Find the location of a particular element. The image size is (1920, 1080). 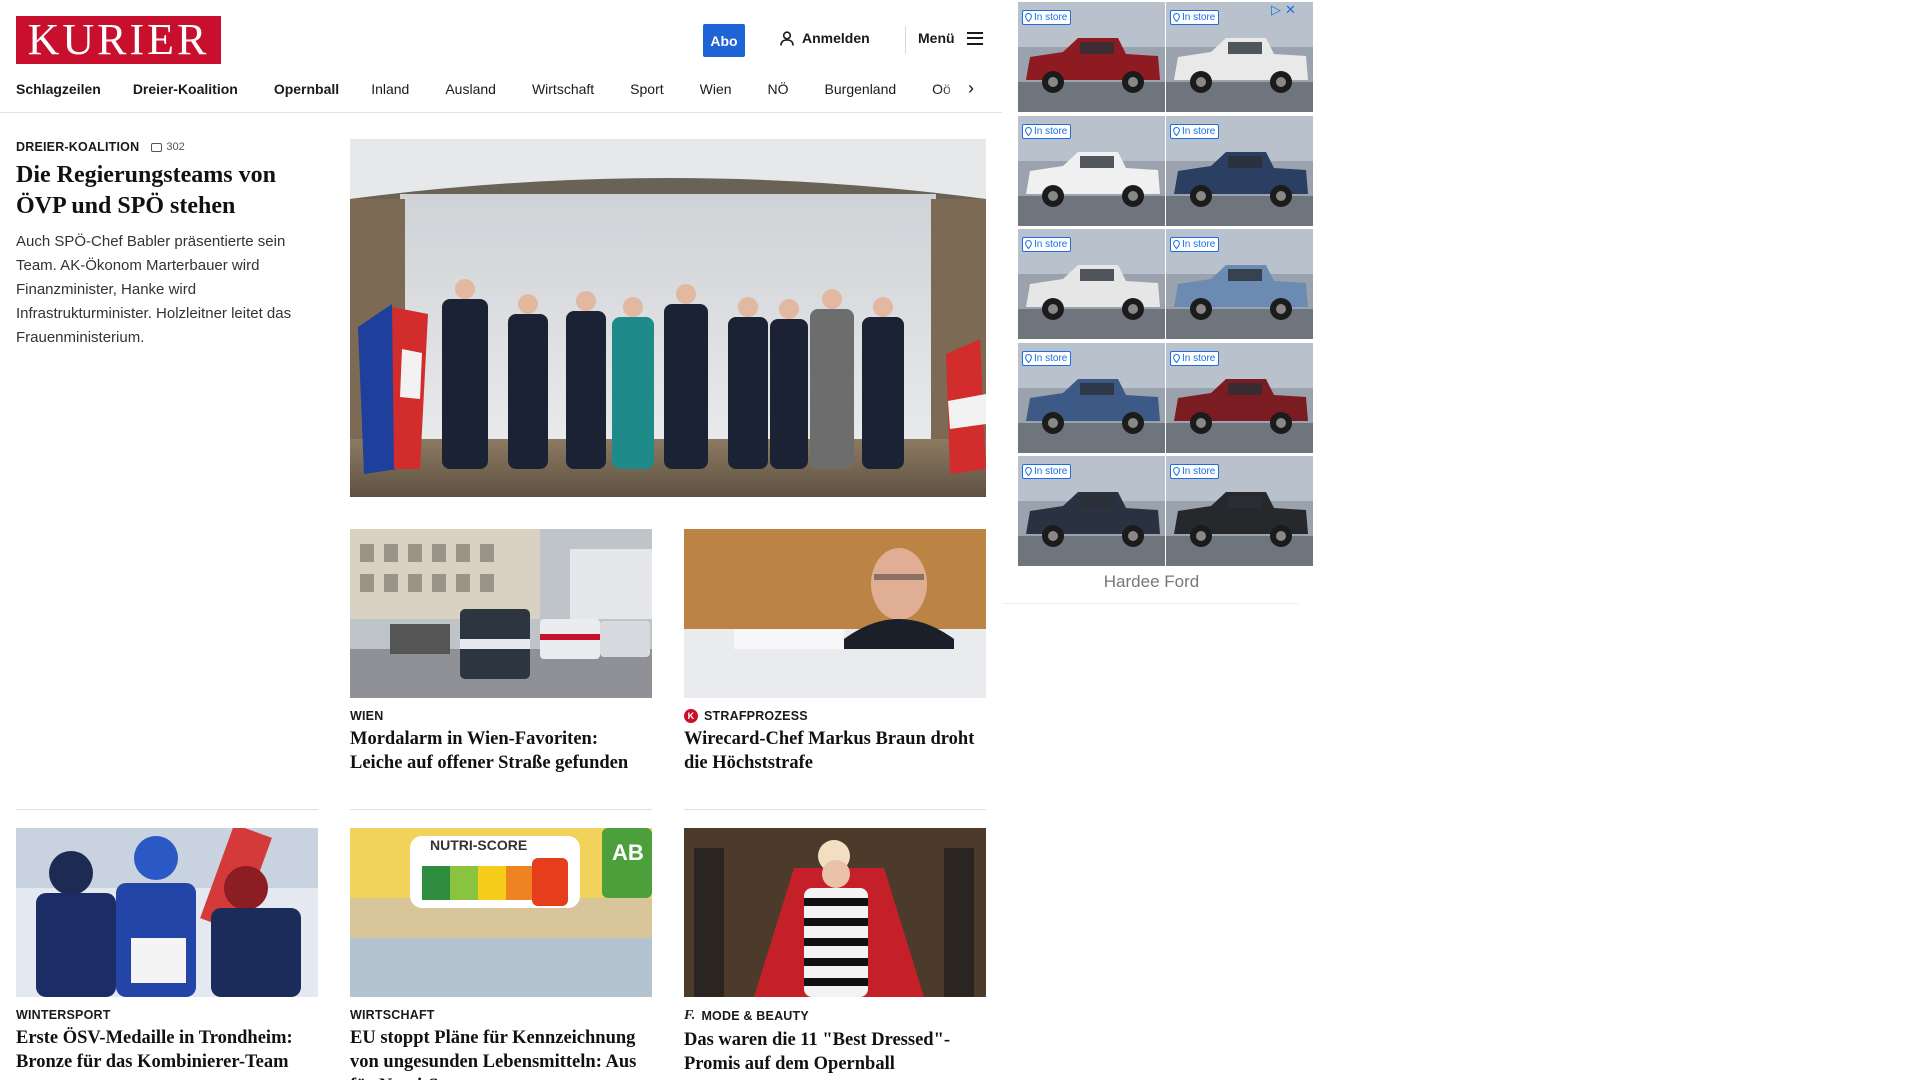

adchoices-icon: ▷ is located at coordinates (1276, 10).